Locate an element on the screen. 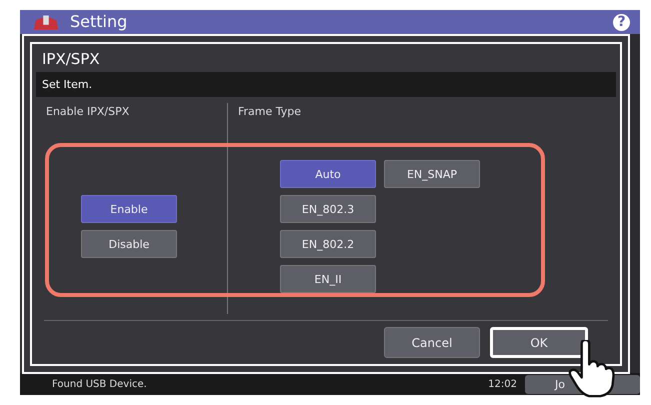 Image resolution: width=651 pixels, height=405 pixels. section-heading: Enable IPX/SPX is located at coordinates (87, 112).